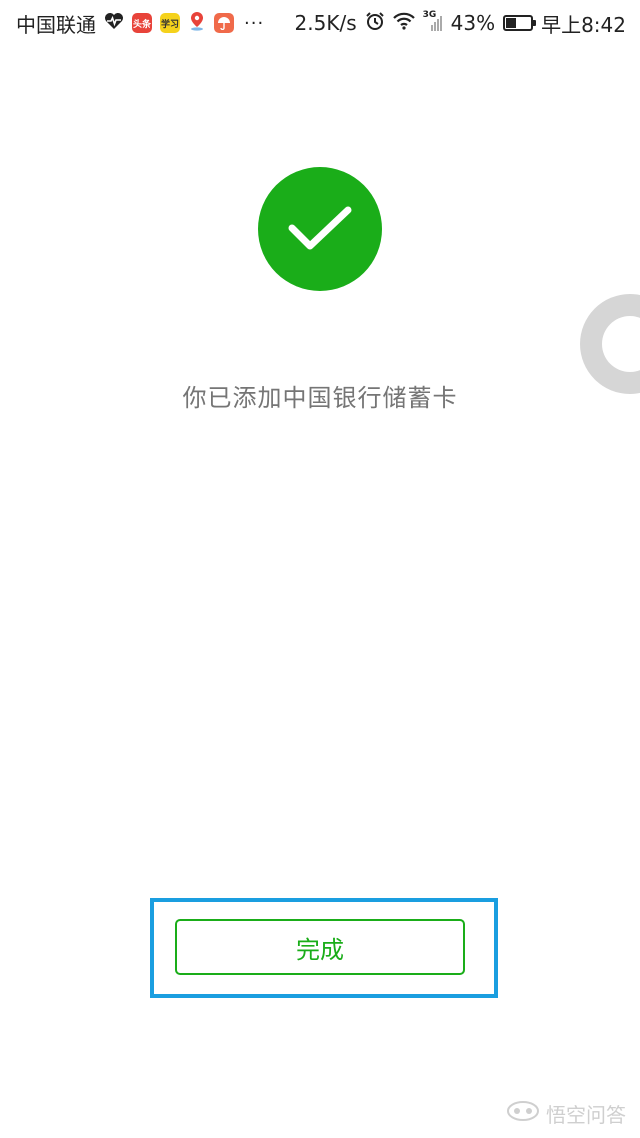 This screenshot has width=640, height=1138. Describe the element at coordinates (197, 23) in the screenshot. I see `map-pin-icon` at that location.